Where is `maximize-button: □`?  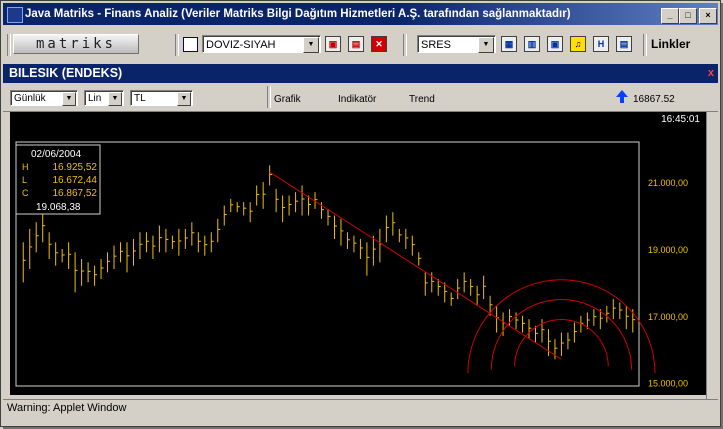 maximize-button: □ is located at coordinates (688, 16).